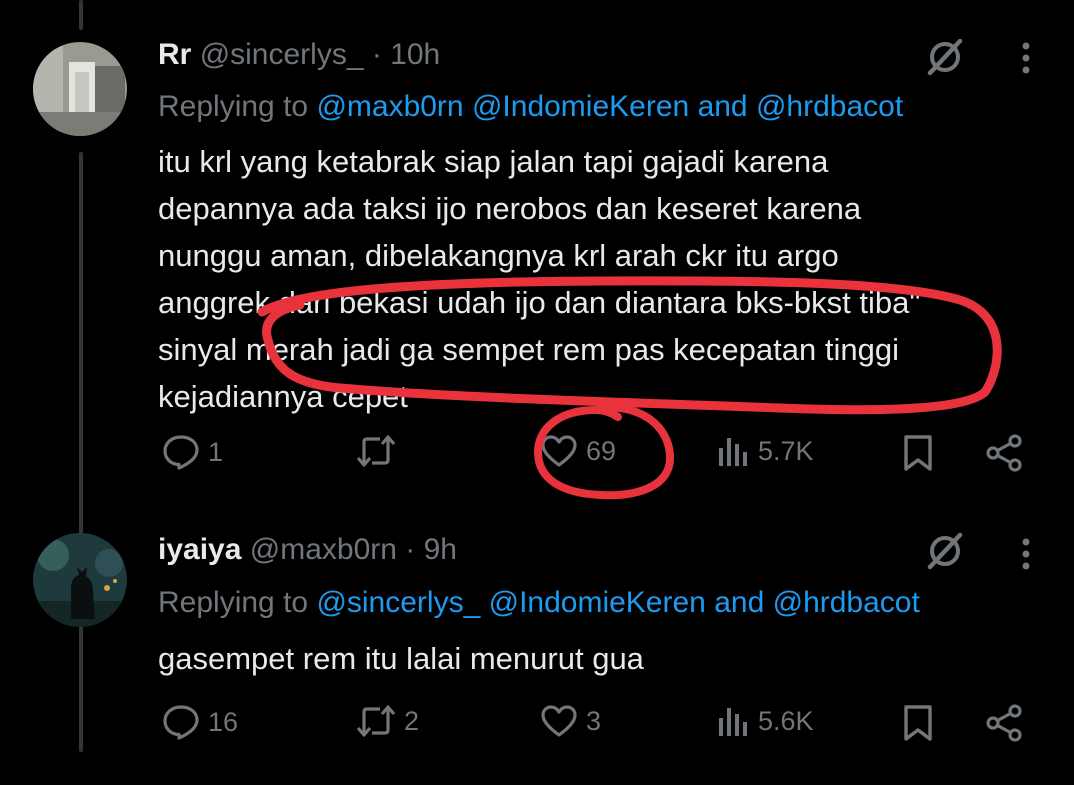  Describe the element at coordinates (537, 459) in the screenshot. I see `action-bar: 1 69 5.7K` at that location.